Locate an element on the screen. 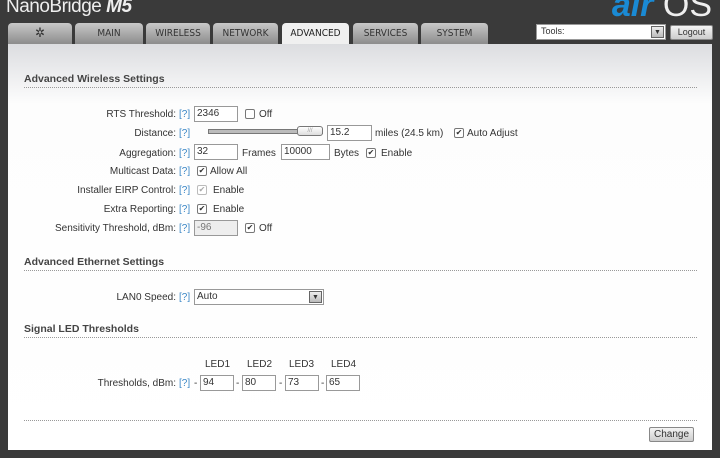 Image resolution: width=720 pixels, height=458 pixels. device-brand: NanoBridge M5 is located at coordinates (69, 9).